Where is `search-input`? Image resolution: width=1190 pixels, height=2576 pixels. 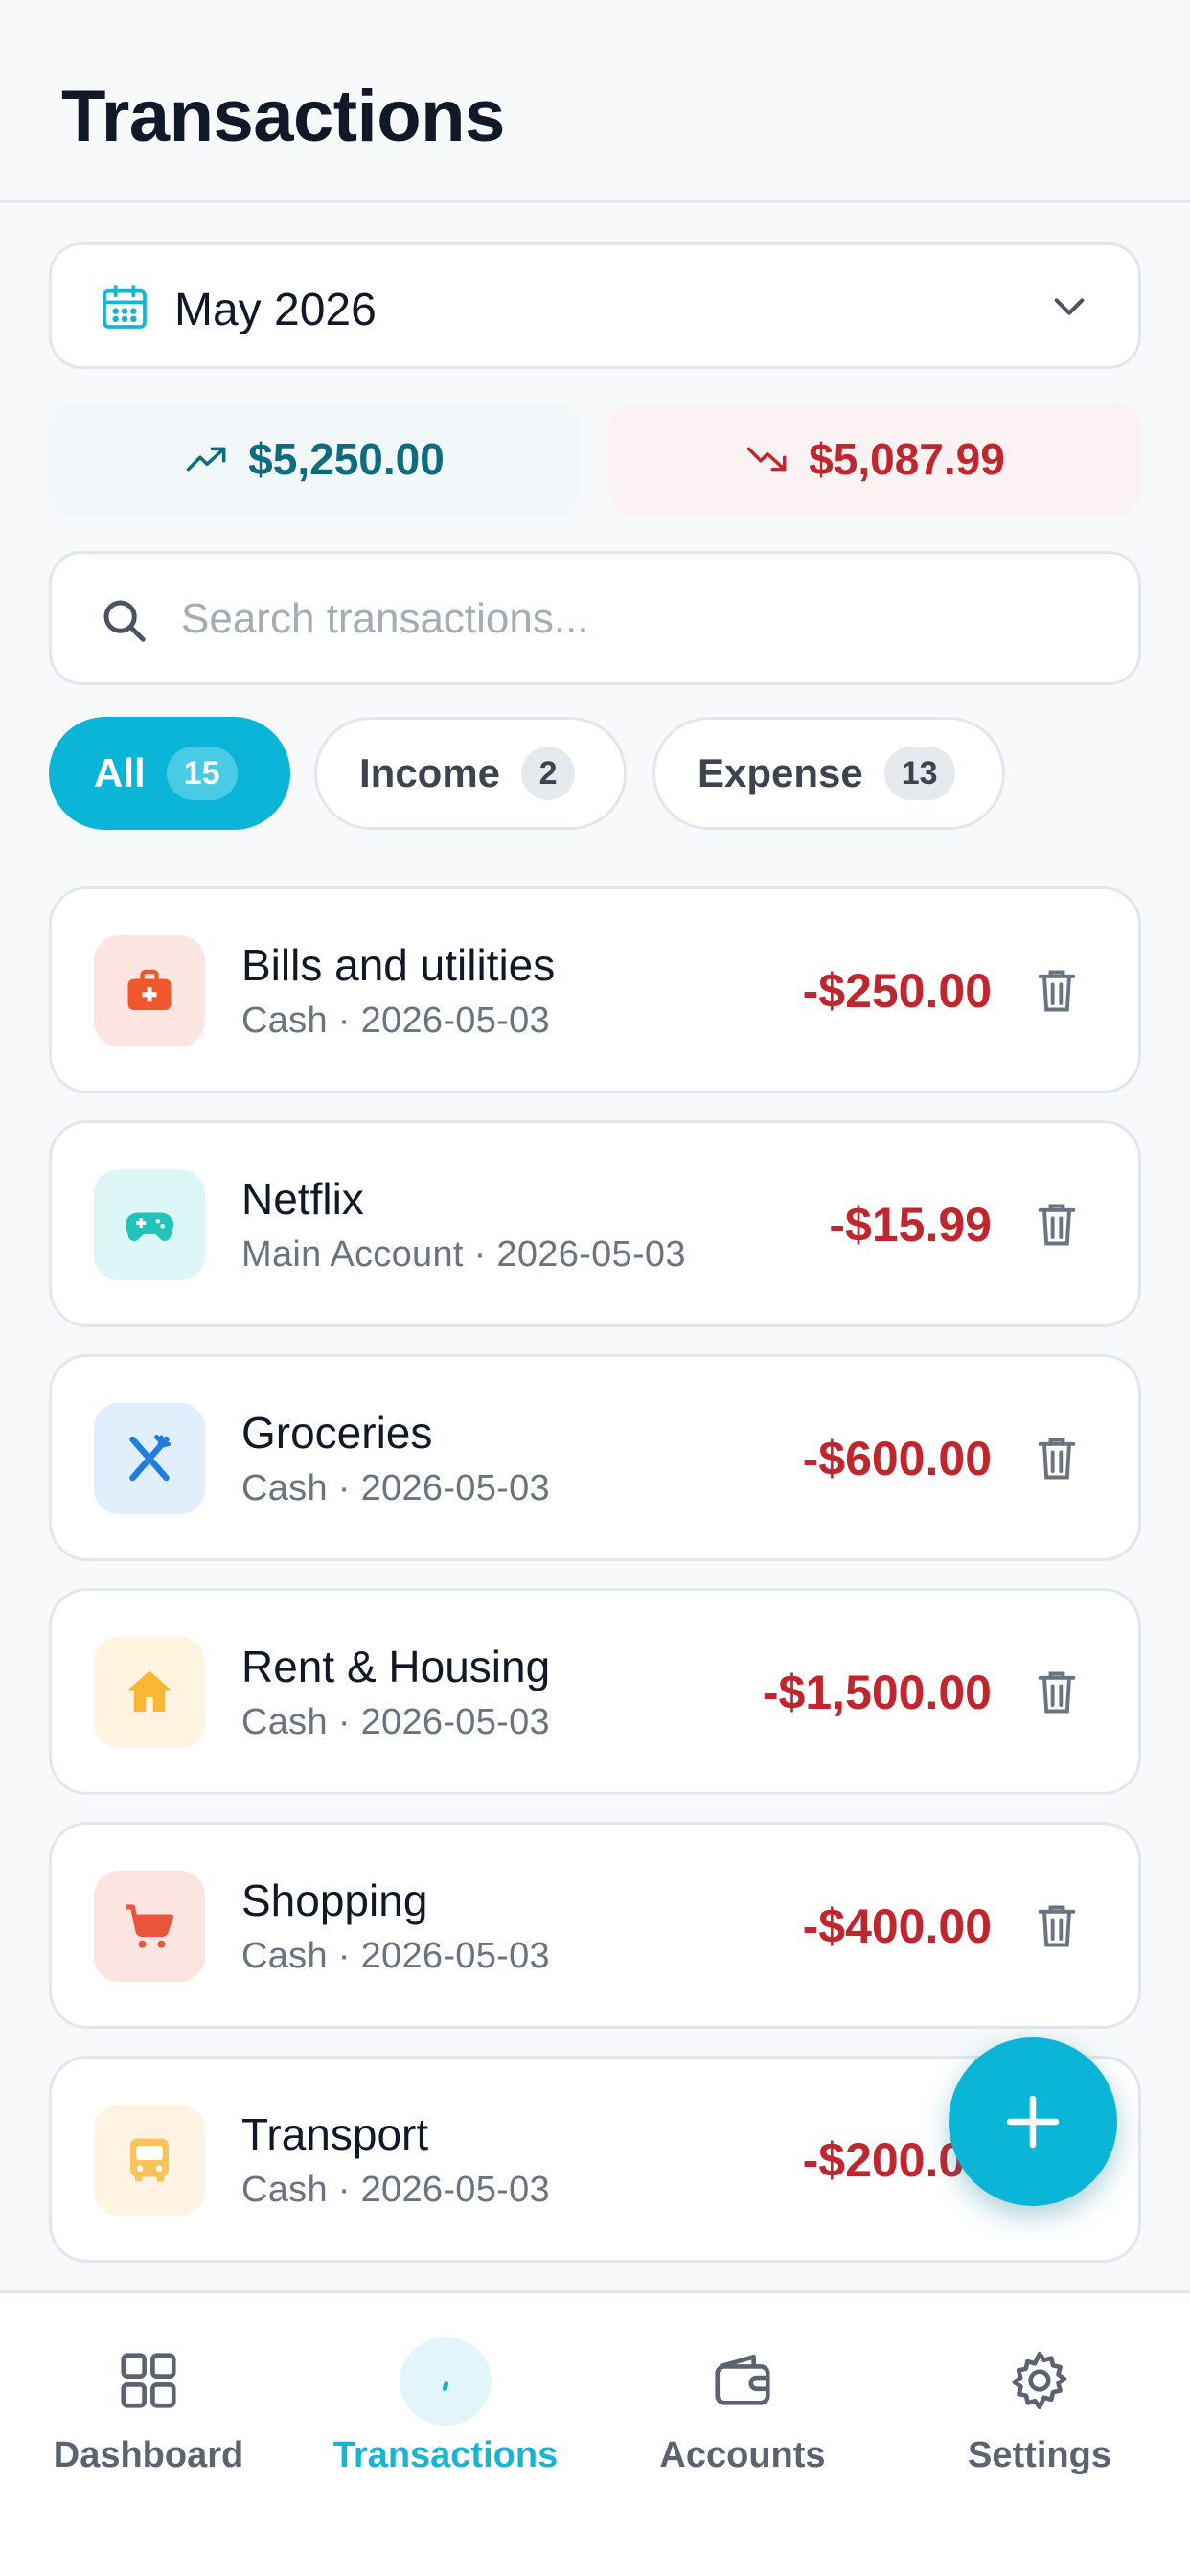
search-input is located at coordinates (641, 619).